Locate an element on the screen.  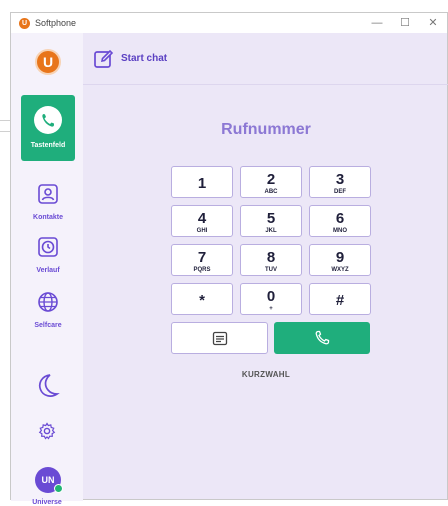
dialpad-key-digit: # is located at coordinates (340, 300).